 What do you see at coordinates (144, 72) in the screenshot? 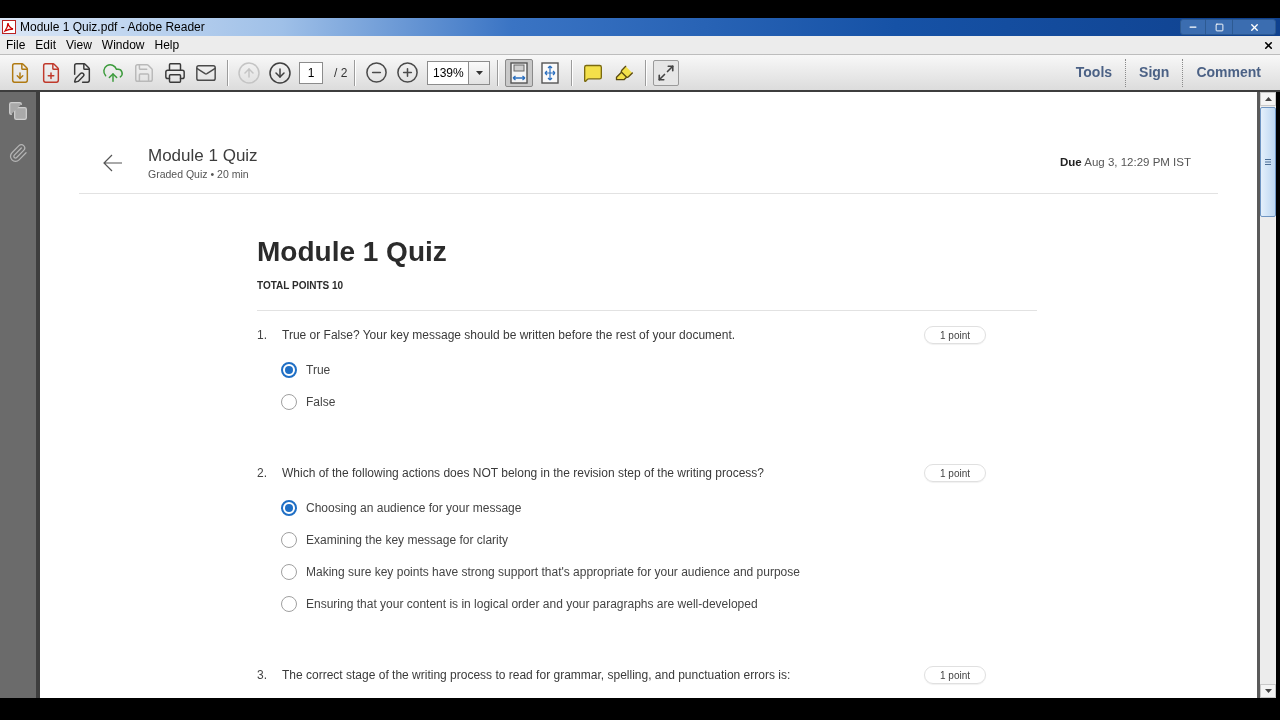
I see `save-icon` at bounding box center [144, 72].